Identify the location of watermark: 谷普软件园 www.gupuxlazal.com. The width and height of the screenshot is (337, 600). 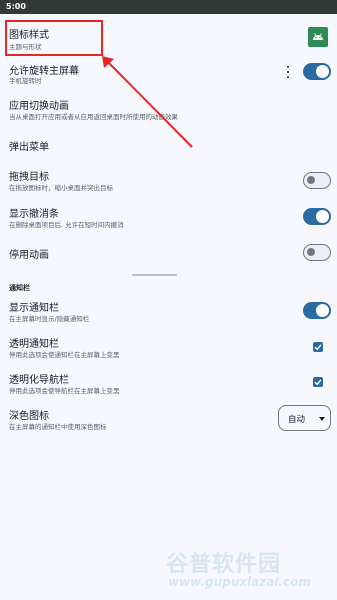
(248, 570).